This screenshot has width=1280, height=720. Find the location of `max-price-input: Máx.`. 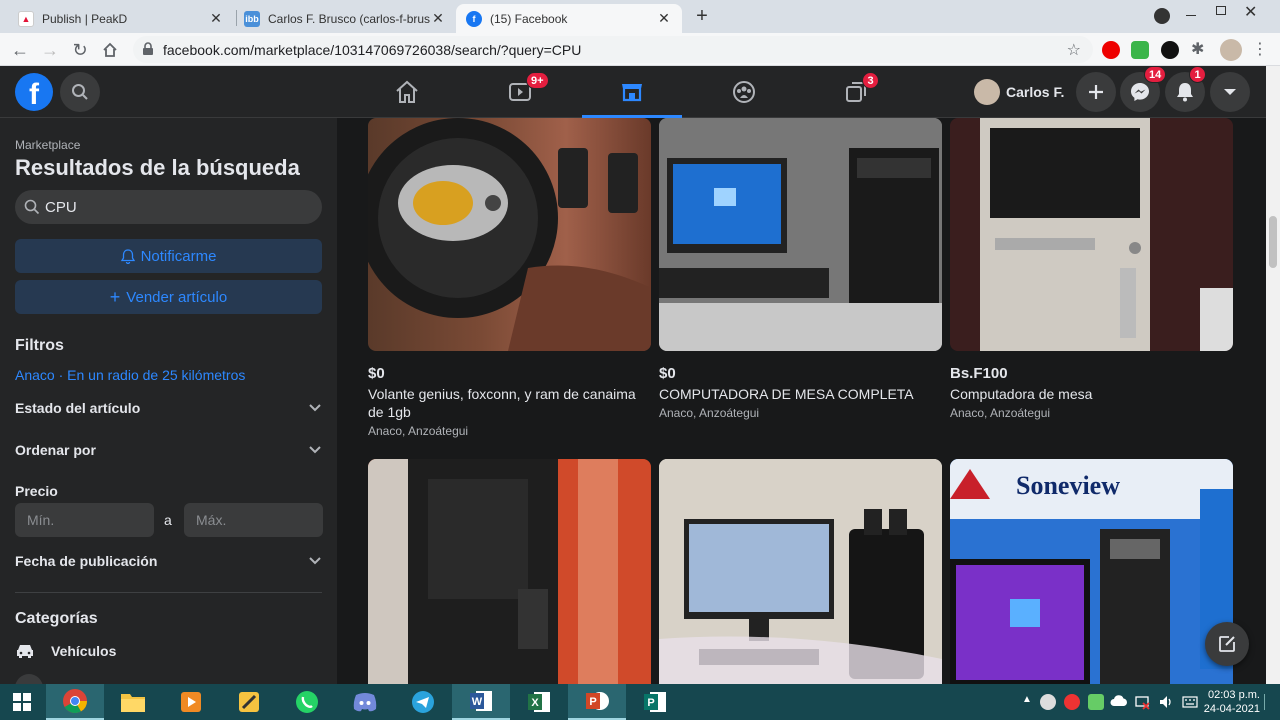

max-price-input: Máx. is located at coordinates (253, 520).